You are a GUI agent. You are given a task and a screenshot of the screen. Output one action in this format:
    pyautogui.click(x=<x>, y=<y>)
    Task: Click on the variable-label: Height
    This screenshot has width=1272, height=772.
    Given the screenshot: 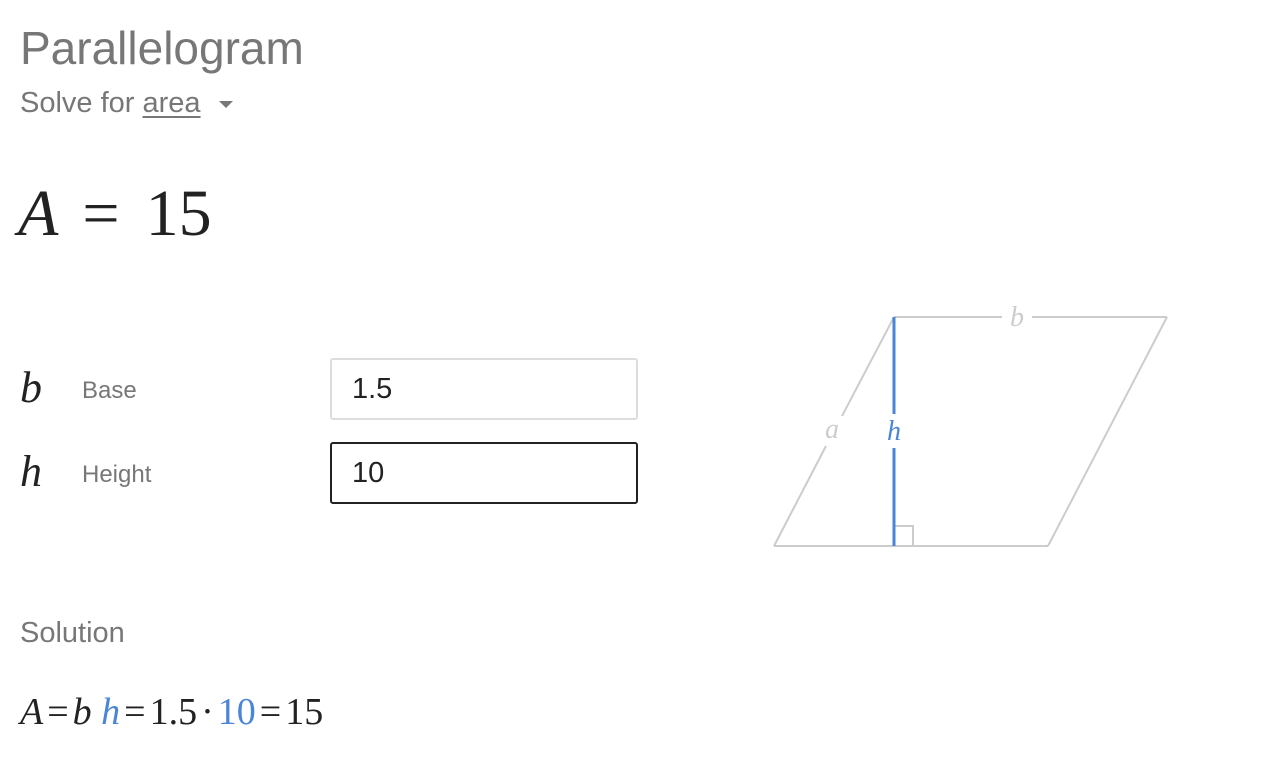 What is the action you would take?
    pyautogui.click(x=117, y=474)
    